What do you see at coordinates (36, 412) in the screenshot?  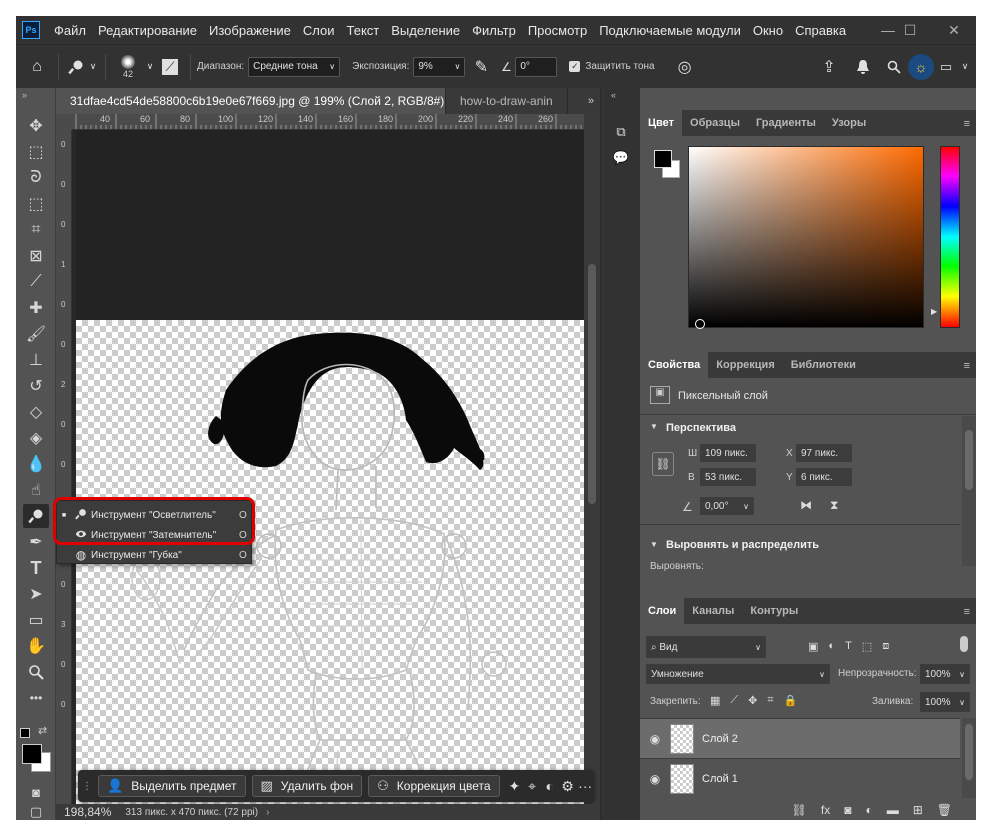 I see `eraser-tool-icon: ◇` at bounding box center [36, 412].